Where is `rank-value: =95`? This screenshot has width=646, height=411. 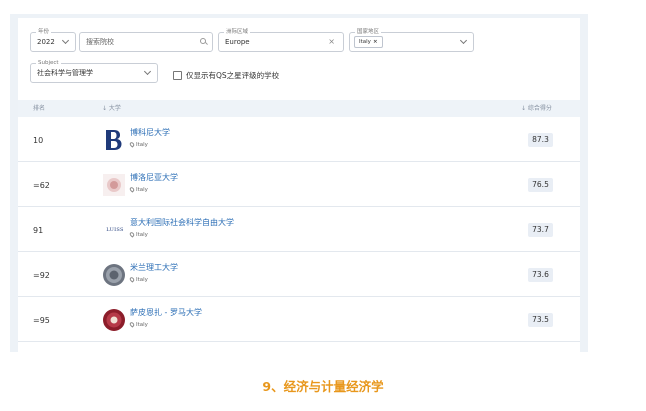 rank-value: =95 is located at coordinates (41, 320).